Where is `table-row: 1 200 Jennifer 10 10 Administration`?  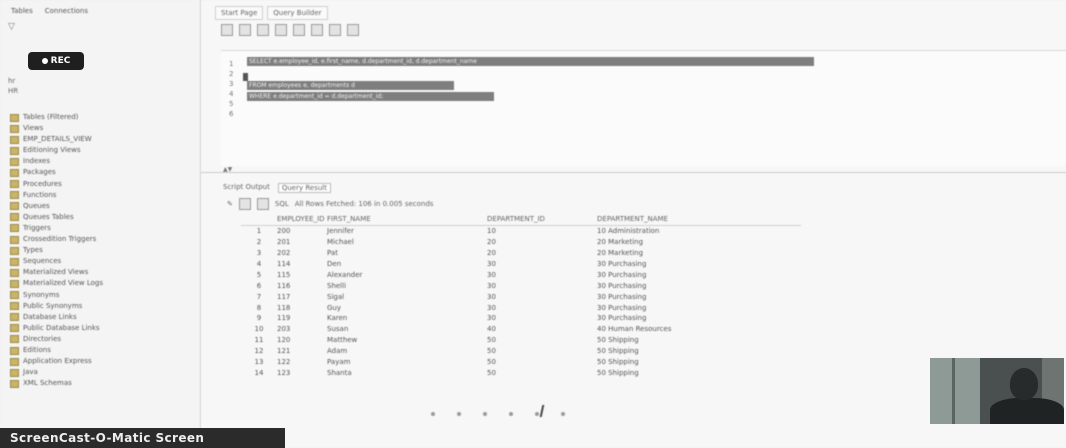
table-row: 1 200 Jennifer 10 10 Administration is located at coordinates (521, 231).